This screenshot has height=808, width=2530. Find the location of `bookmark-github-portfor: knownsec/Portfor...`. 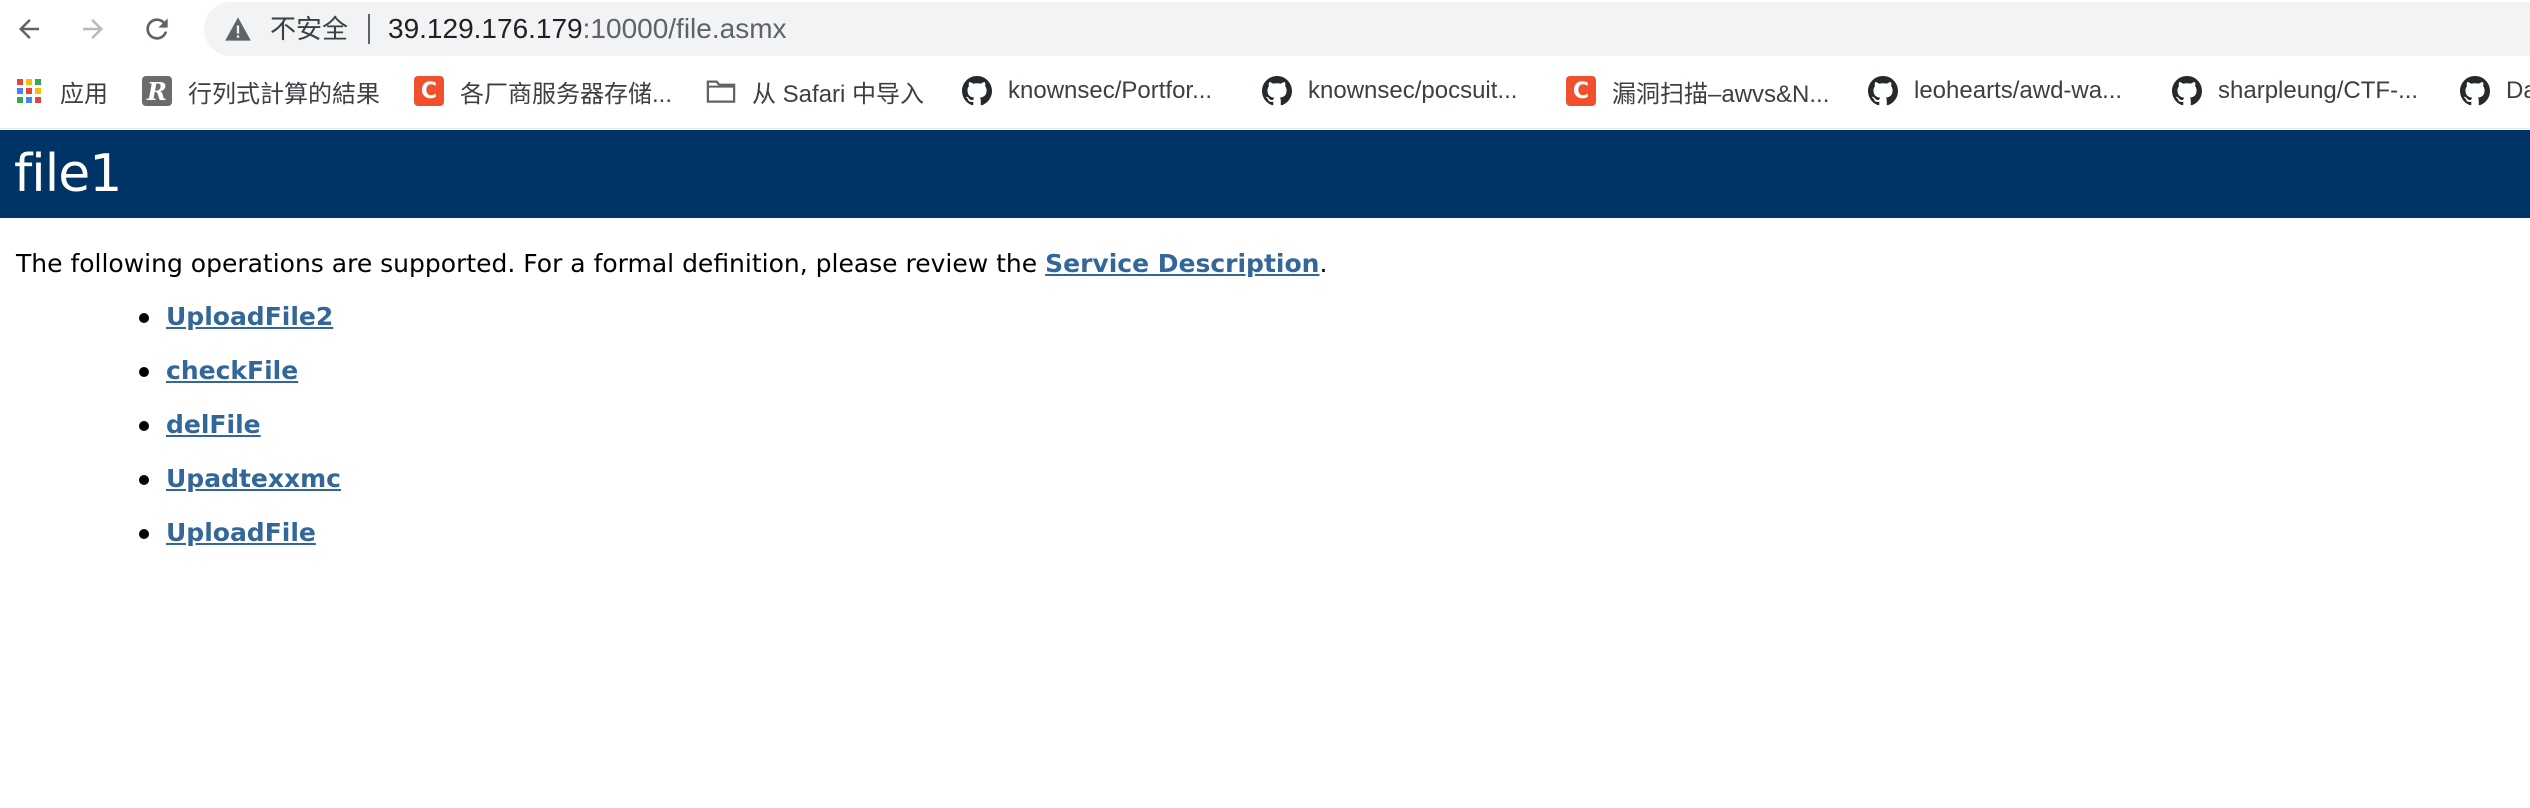

bookmark-github-portfor: knownsec/Portfor... is located at coordinates (1087, 91).